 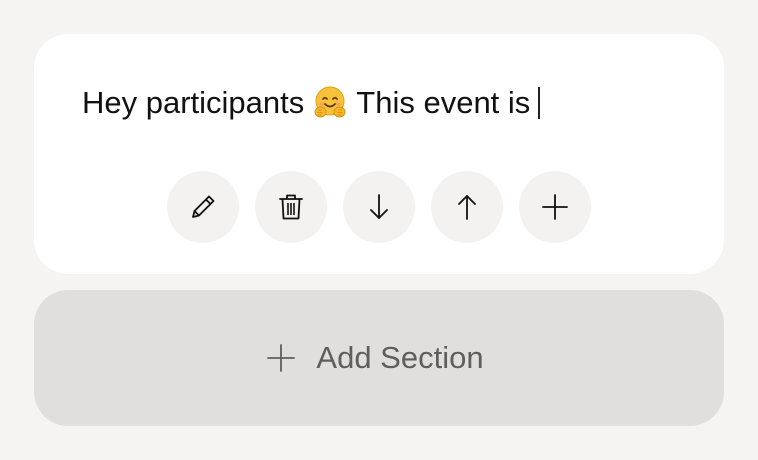 I want to click on delete-button, so click(x=291, y=207).